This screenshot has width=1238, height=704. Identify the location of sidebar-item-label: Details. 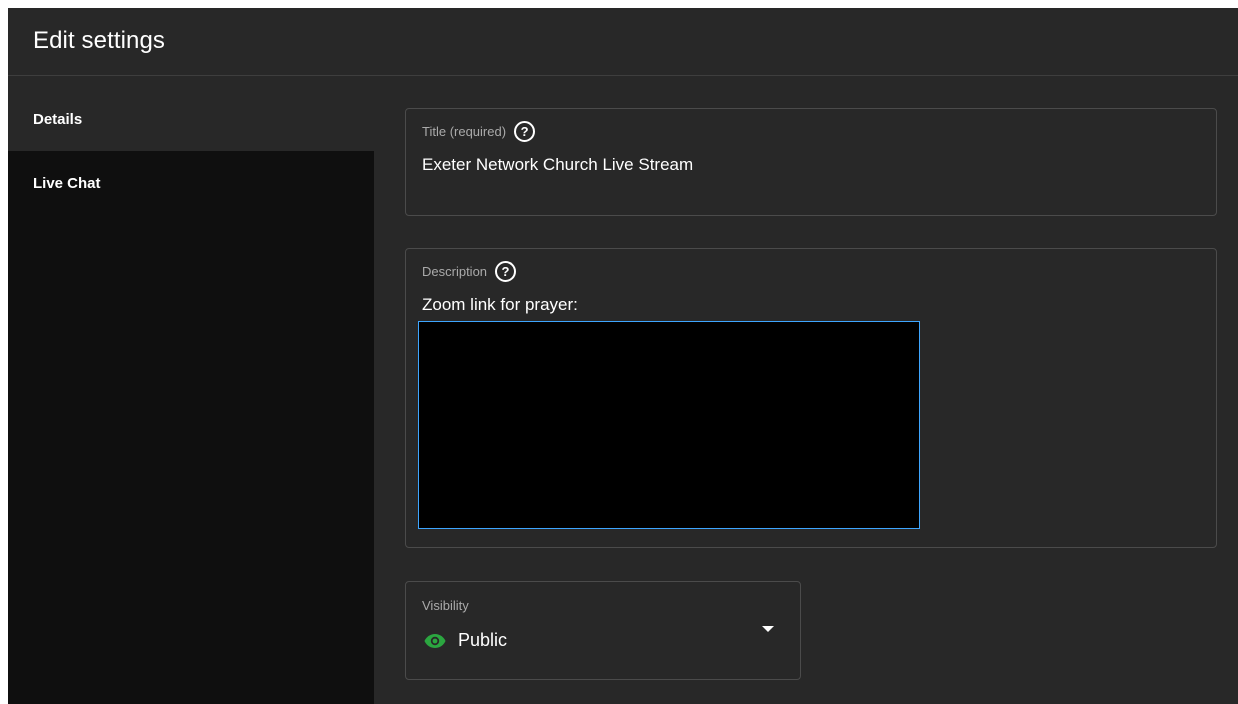
(58, 119).